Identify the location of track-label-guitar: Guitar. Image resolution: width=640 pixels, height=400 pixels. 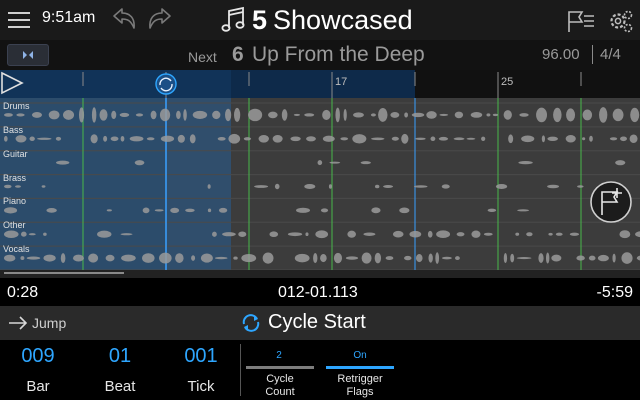
(15, 154).